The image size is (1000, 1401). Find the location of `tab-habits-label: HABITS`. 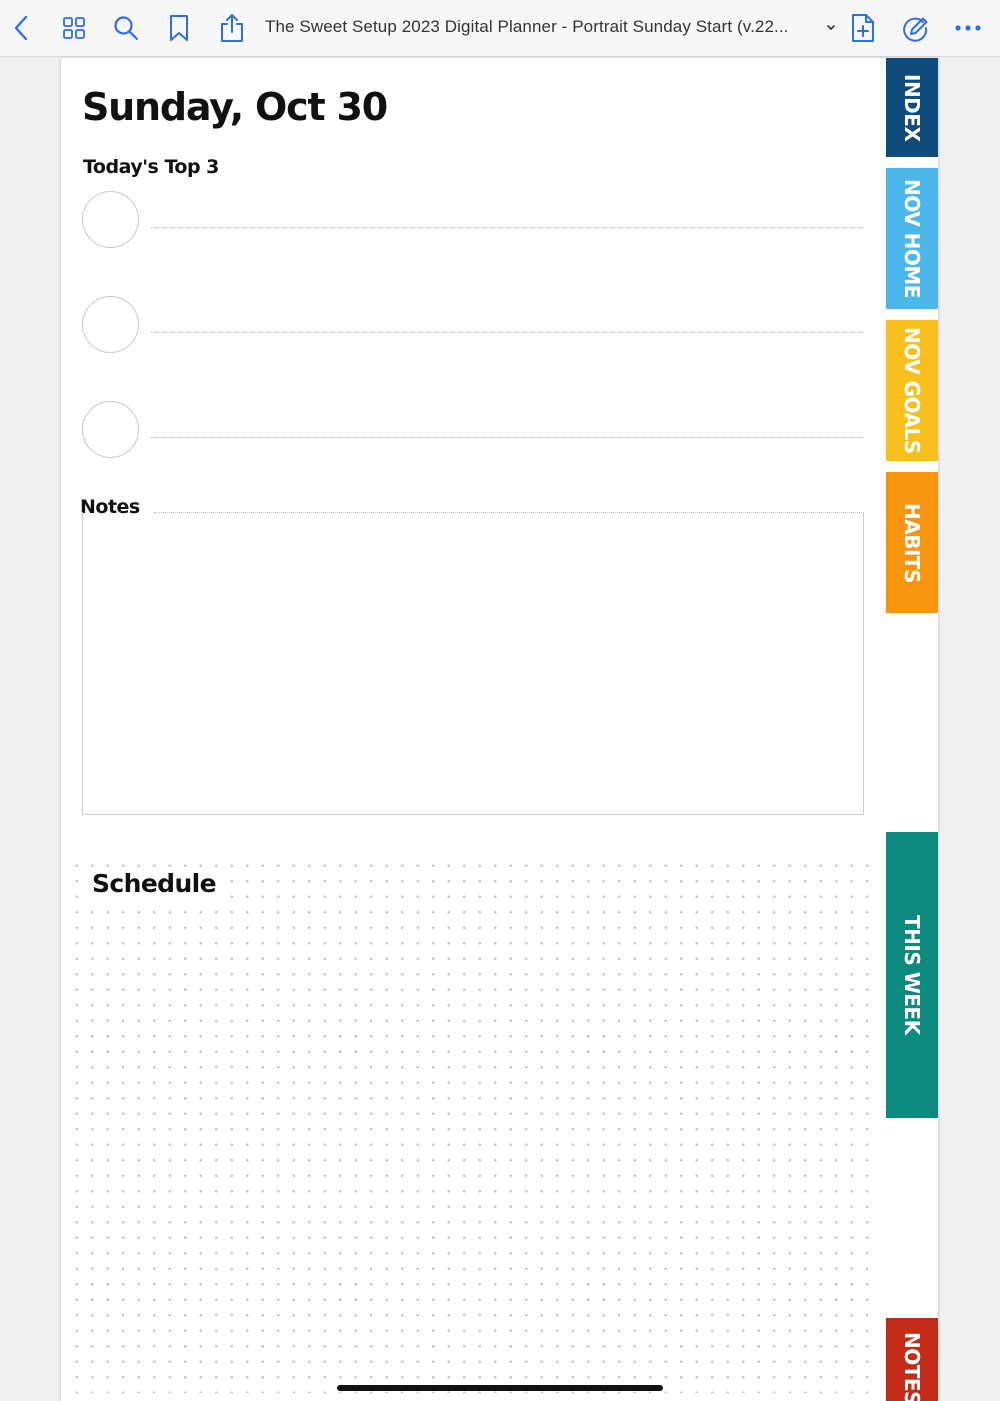

tab-habits-label: HABITS is located at coordinates (912, 542).